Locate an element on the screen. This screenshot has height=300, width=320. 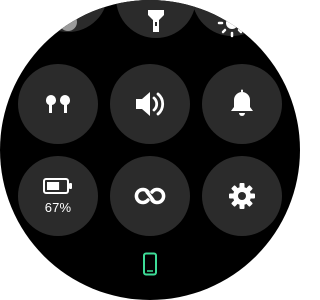
sync-toggle is located at coordinates (150, 196).